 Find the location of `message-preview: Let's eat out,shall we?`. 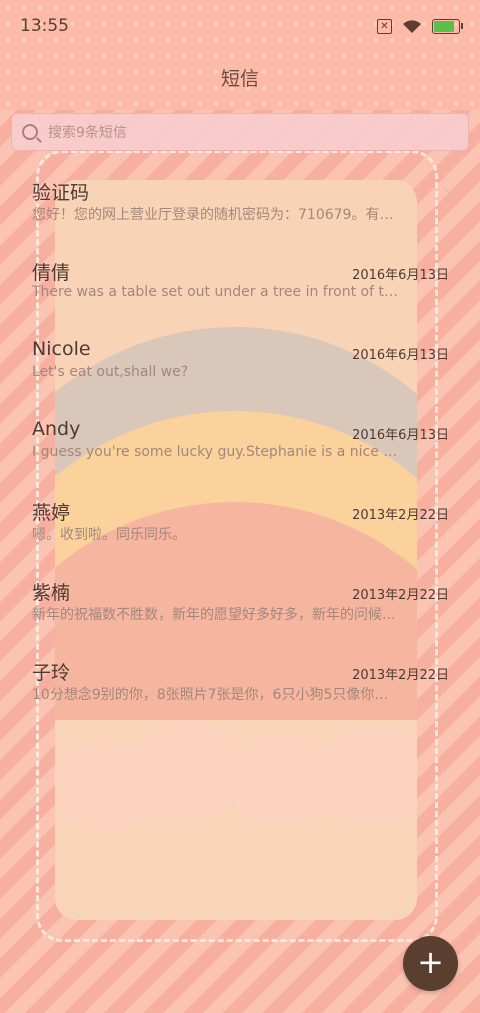

message-preview: Let's eat out,shall we? is located at coordinates (110, 372).